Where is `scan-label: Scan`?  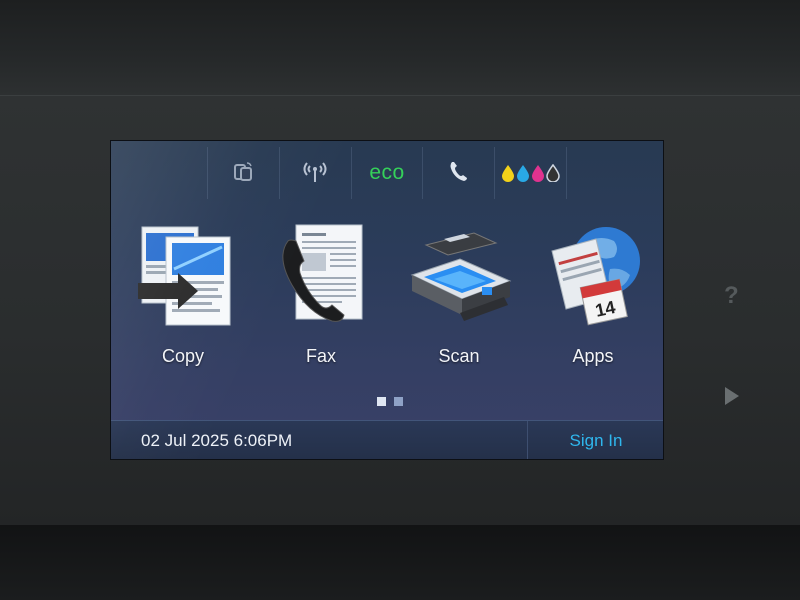
scan-label: Scan is located at coordinates (459, 356).